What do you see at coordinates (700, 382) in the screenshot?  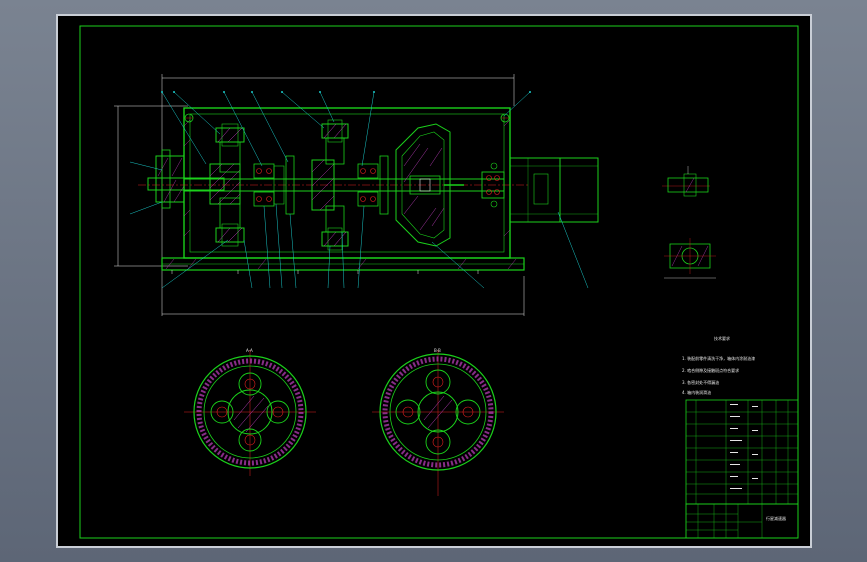 I see `tech-req-line-3: 3. 各密封处不得漏油` at bounding box center [700, 382].